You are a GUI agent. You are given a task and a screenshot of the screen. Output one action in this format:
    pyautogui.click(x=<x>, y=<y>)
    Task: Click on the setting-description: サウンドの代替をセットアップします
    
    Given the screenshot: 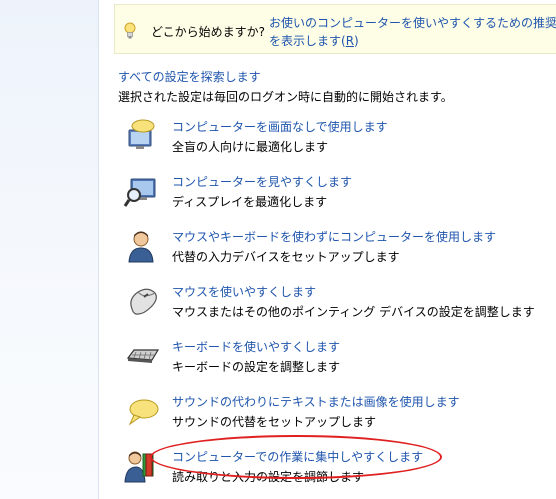 What is the action you would take?
    pyautogui.click(x=274, y=422)
    